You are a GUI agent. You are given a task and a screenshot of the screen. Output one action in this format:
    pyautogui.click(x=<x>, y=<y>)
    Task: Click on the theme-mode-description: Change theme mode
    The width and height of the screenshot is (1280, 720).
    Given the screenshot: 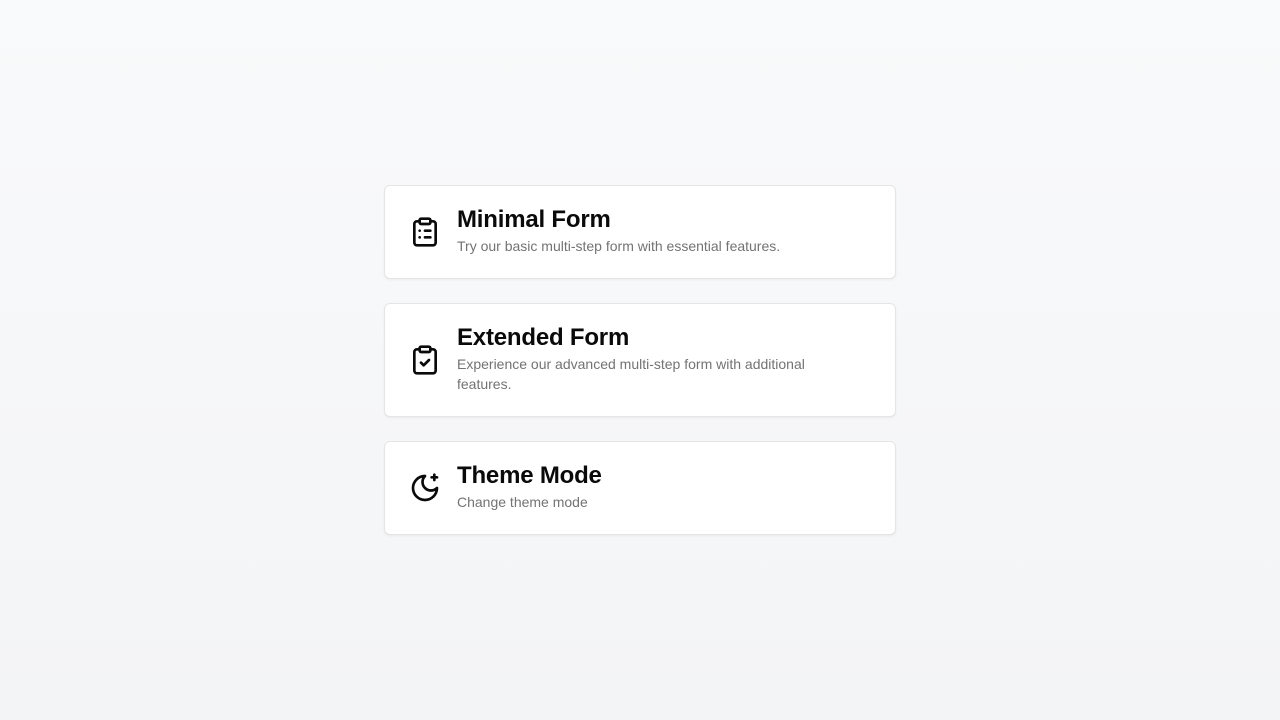 What is the action you would take?
    pyautogui.click(x=522, y=502)
    